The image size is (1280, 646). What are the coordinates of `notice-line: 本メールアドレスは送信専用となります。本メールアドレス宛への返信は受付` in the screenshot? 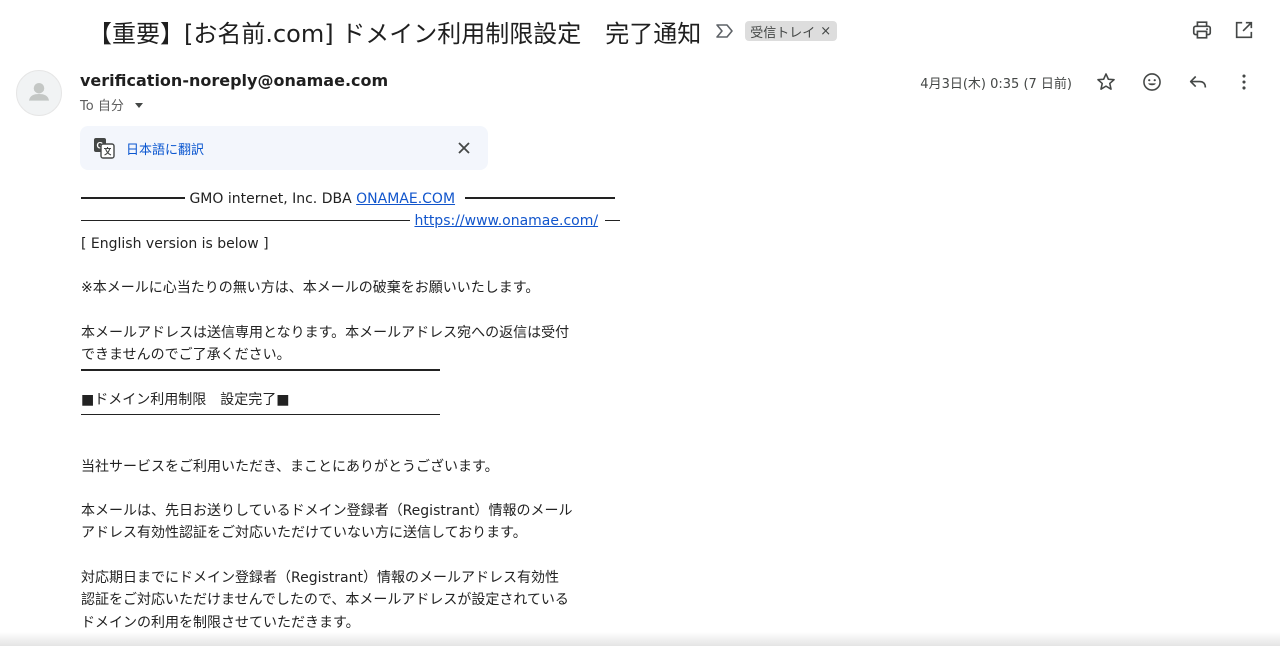 It's located at (325, 332).